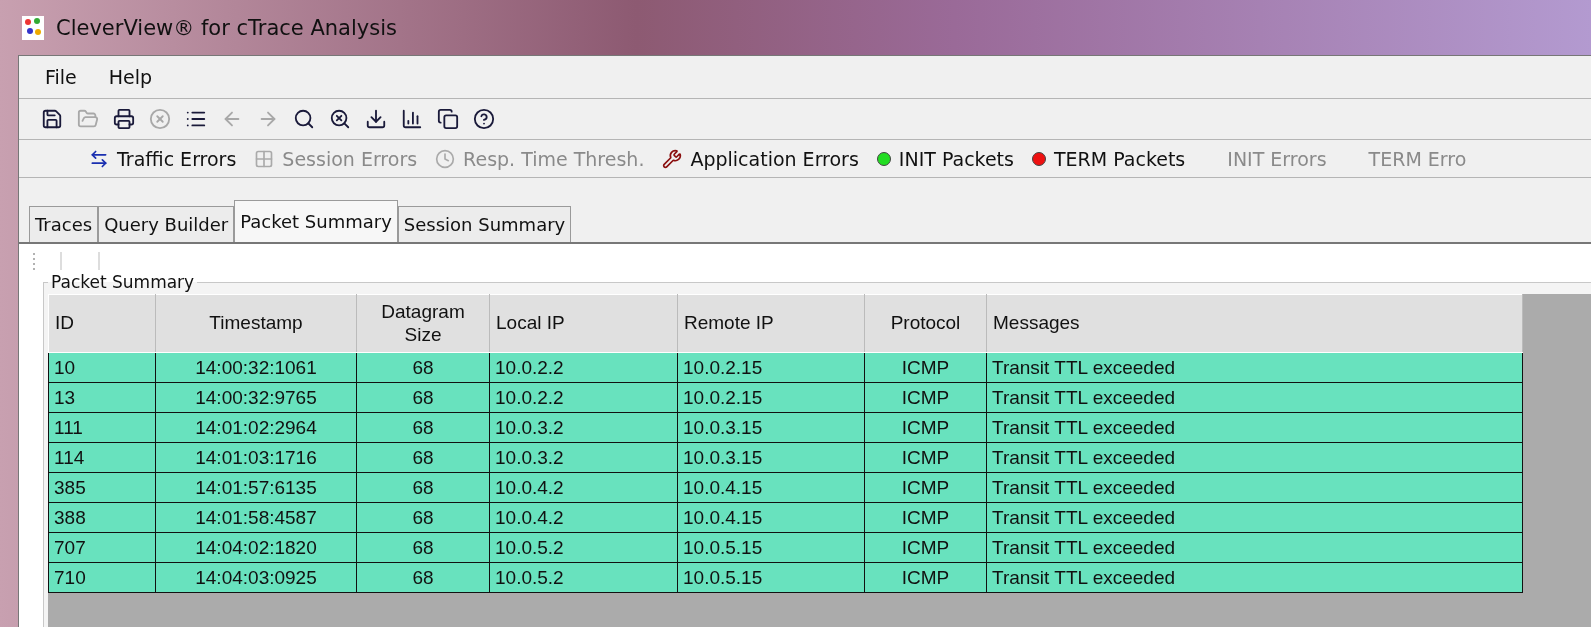 This screenshot has height=627, width=1591. I want to click on table-cell: 14:04:03:0925, so click(256, 577).